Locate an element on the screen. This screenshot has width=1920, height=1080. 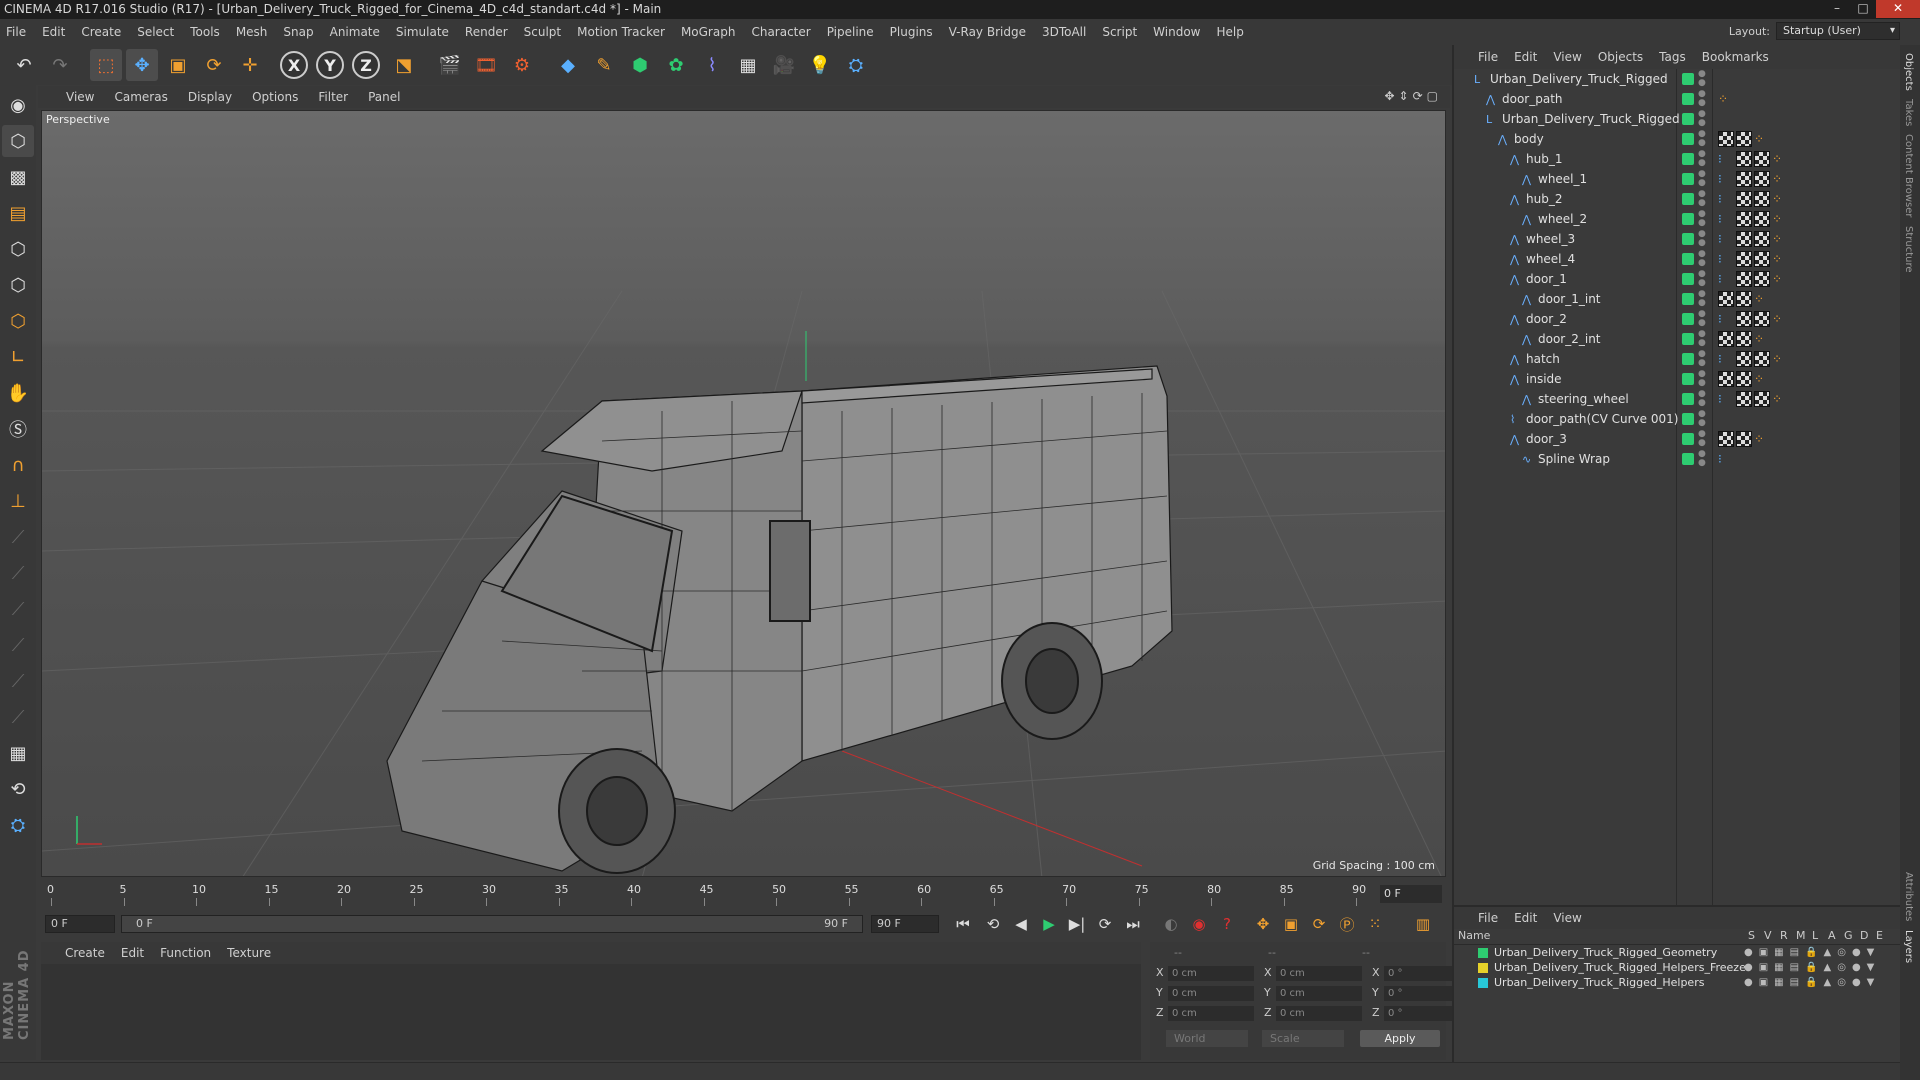
transform-tool-icon: ✛ is located at coordinates (250, 65).